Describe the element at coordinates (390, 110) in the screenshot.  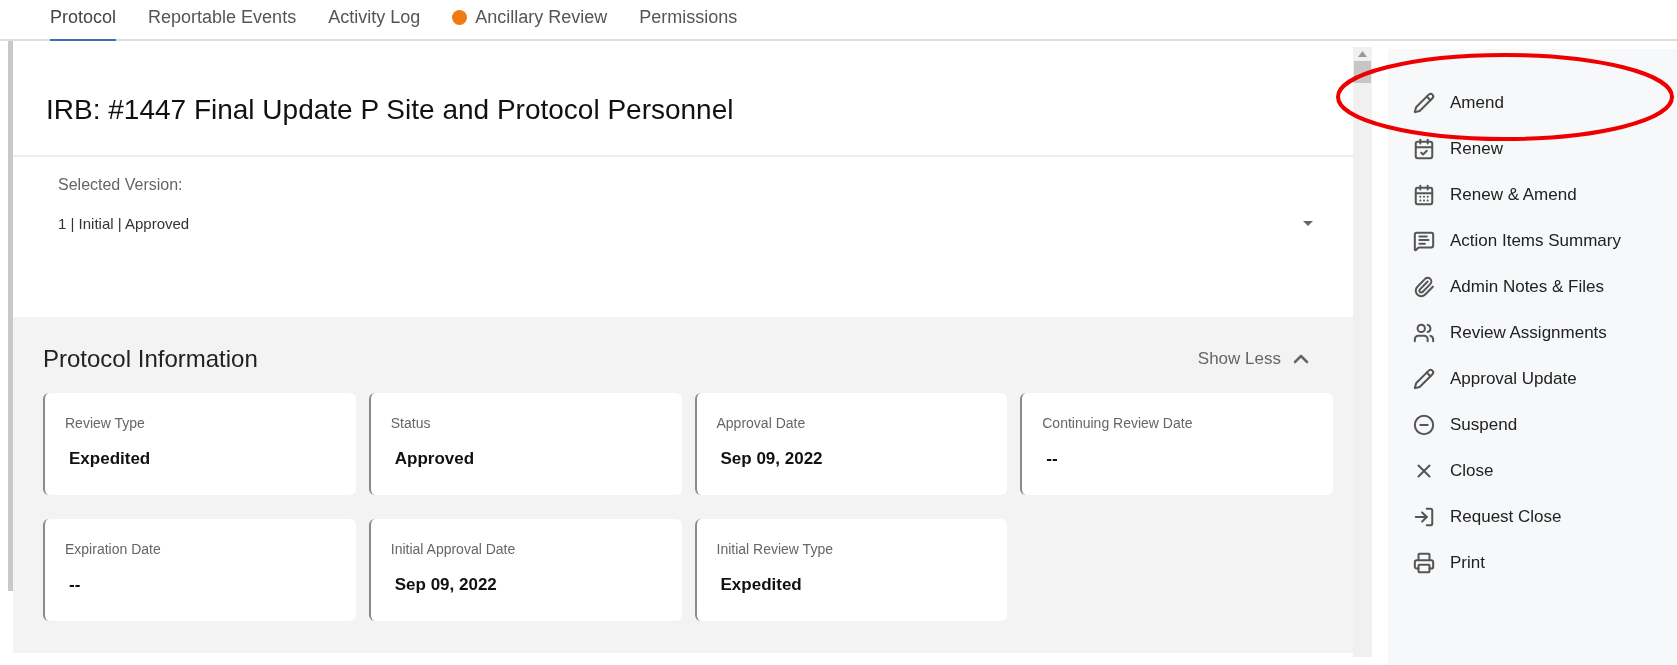
I see `page-title: IRB: #1447 Final Update P Site and Protocol Personnel` at that location.